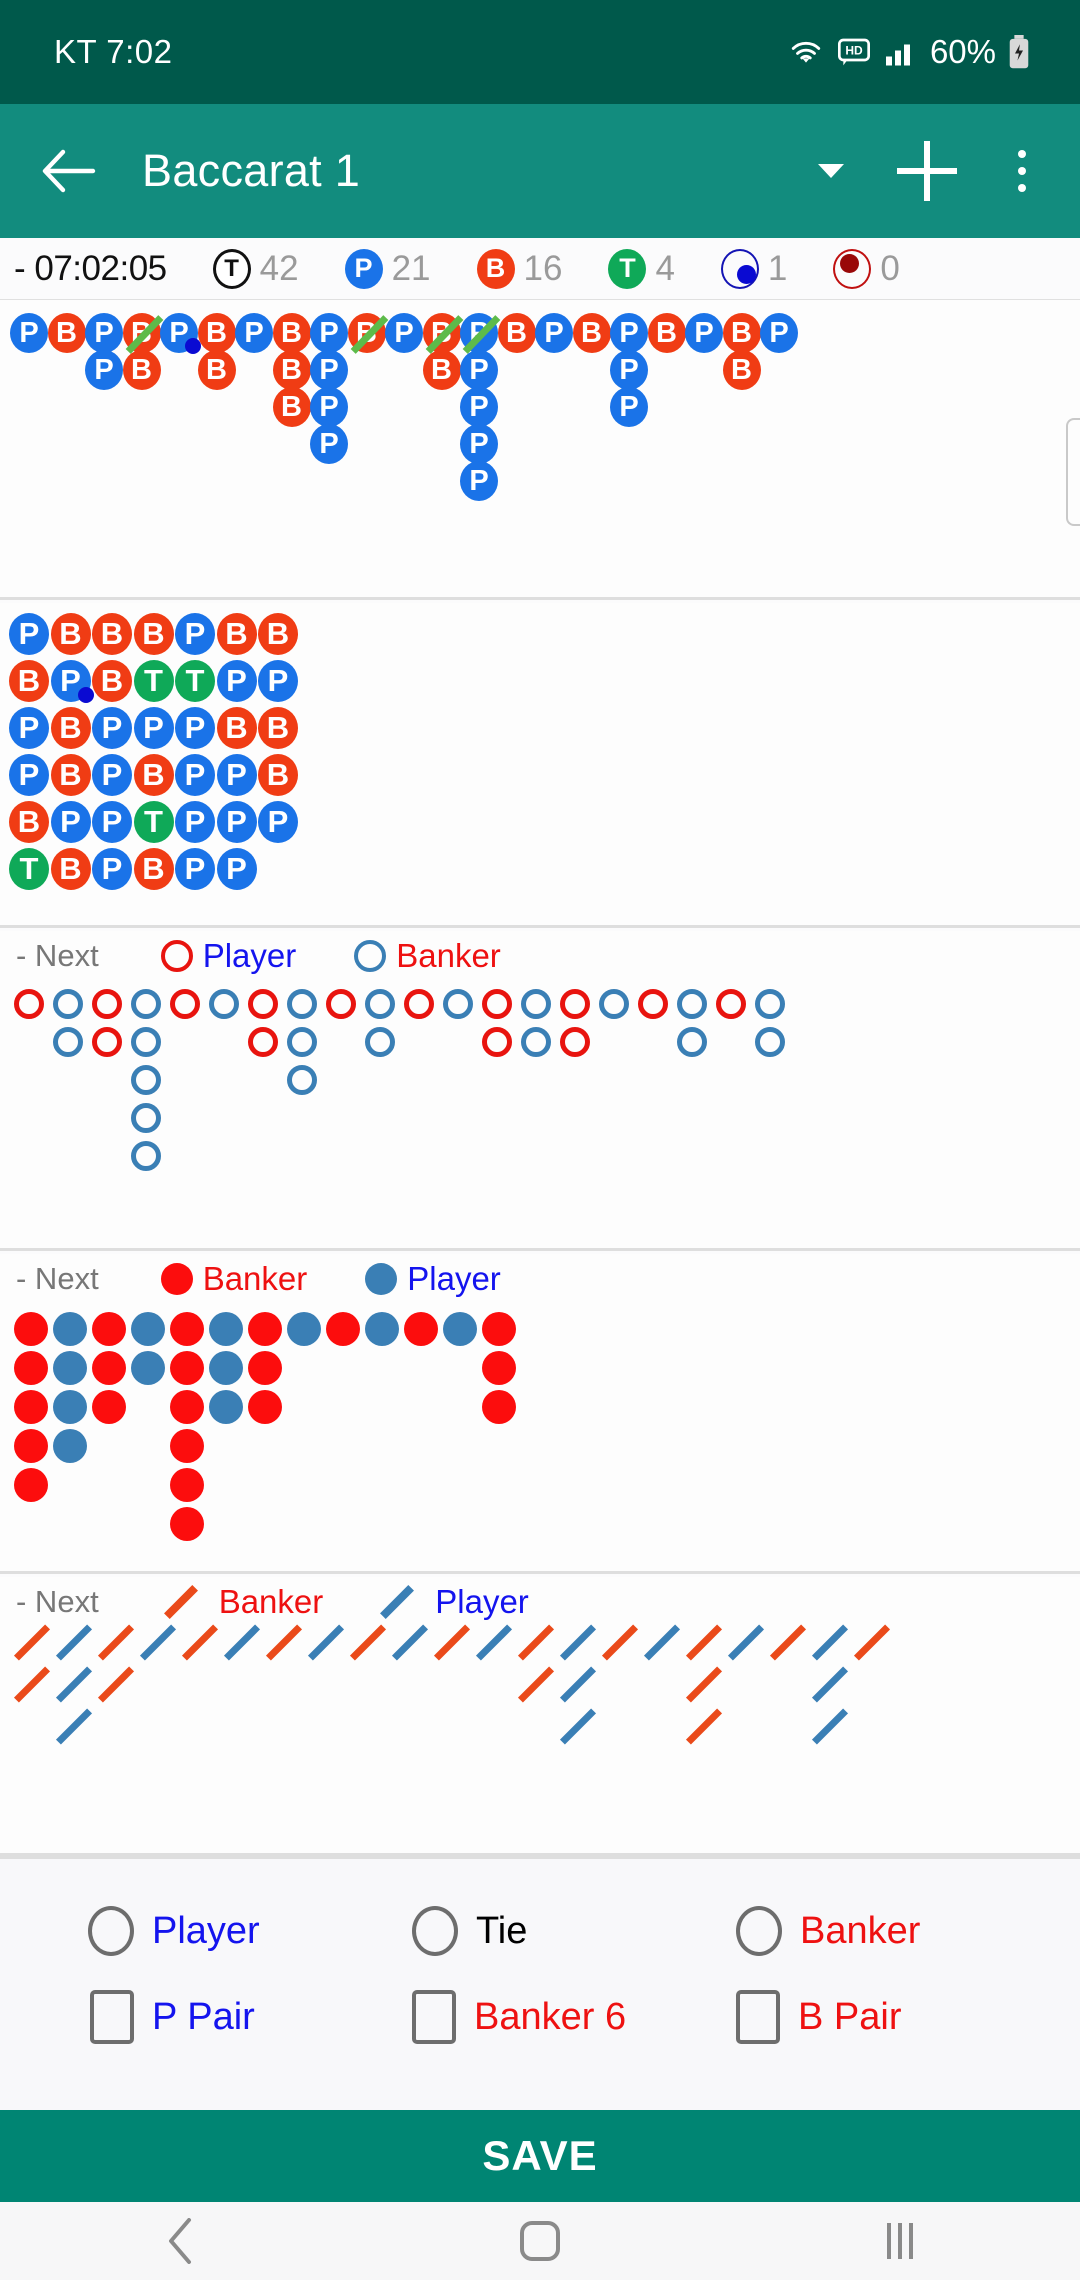  I want to click on big-eye-boy-road: - Next Player Banker, so click(540, 1091).